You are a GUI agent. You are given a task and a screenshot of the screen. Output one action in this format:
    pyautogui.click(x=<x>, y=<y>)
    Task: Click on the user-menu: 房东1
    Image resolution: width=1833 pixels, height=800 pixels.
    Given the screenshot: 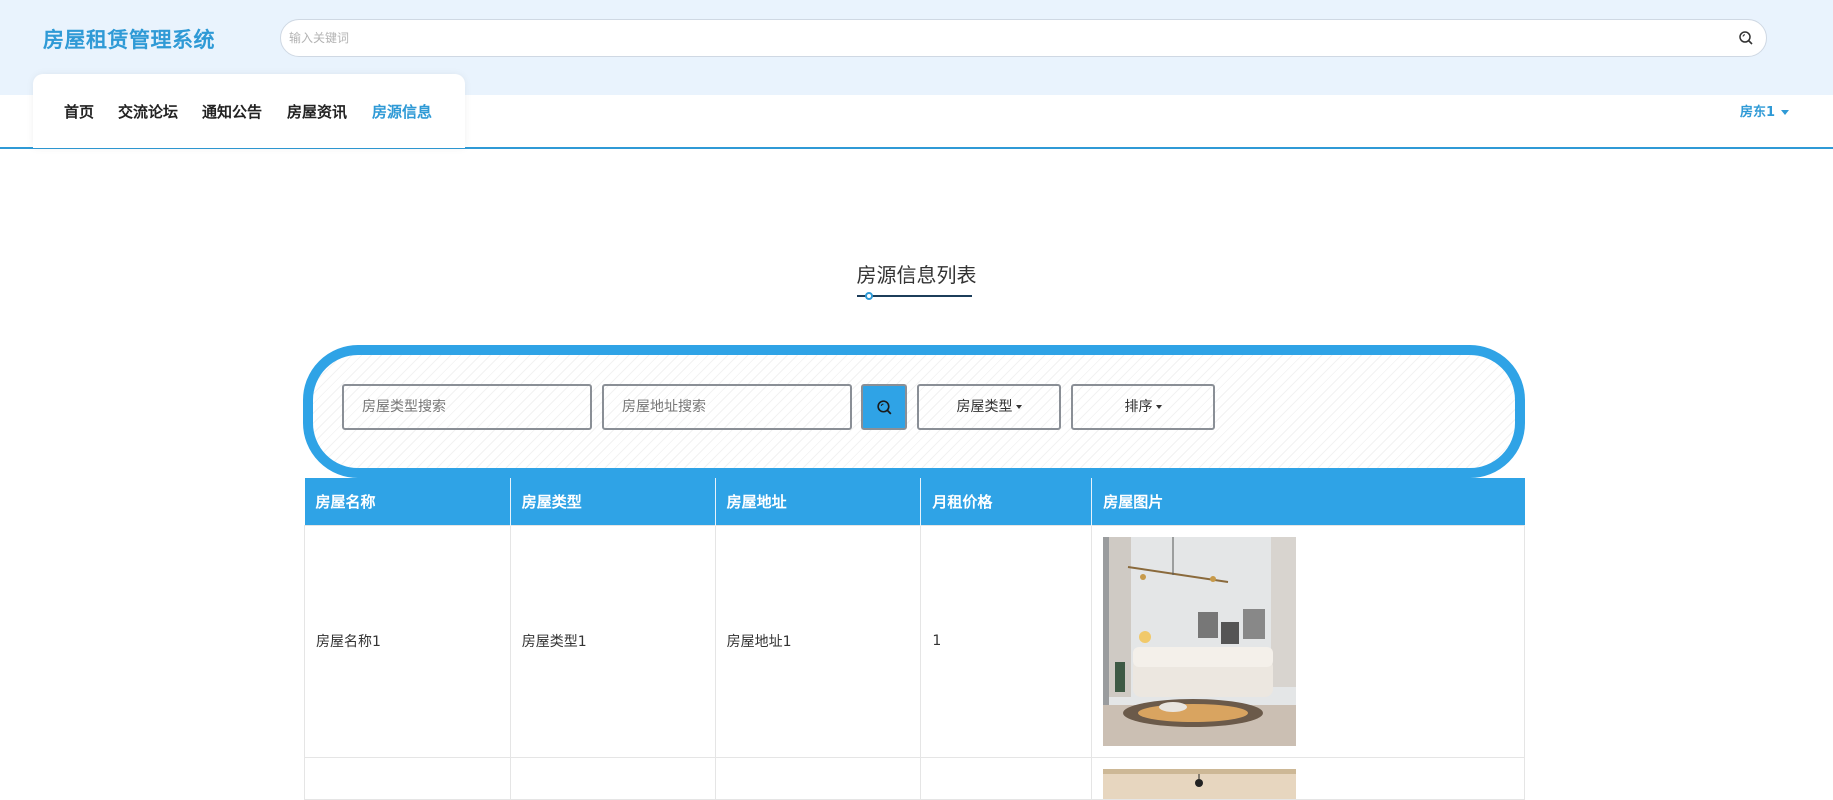 What is the action you would take?
    pyautogui.click(x=1764, y=110)
    